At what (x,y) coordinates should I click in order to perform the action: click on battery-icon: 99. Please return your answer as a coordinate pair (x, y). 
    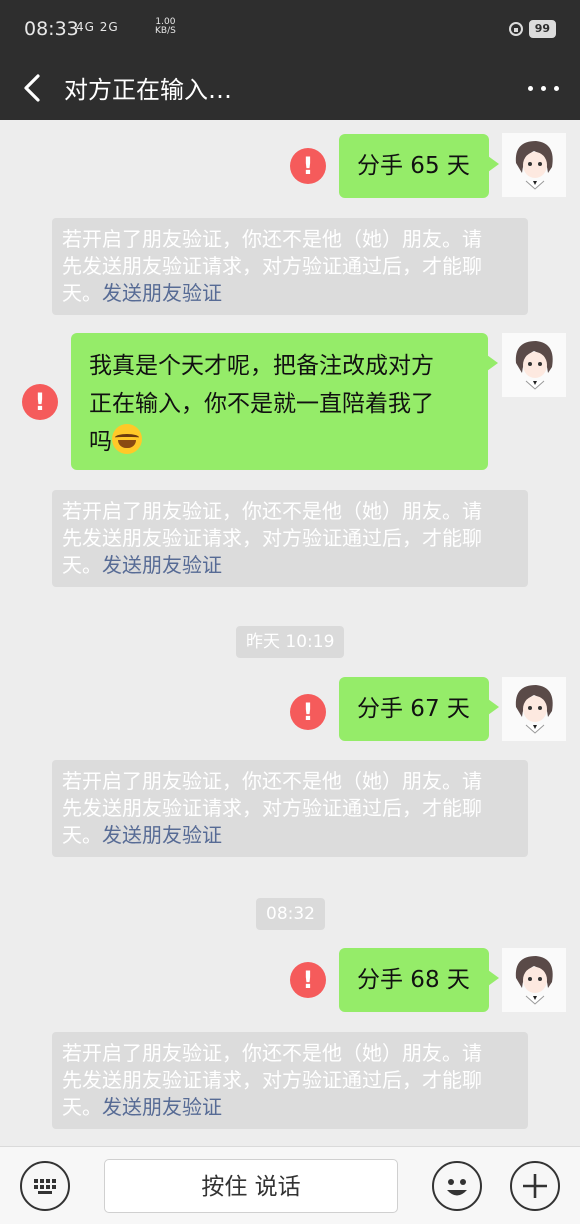
    Looking at the image, I should click on (542, 29).